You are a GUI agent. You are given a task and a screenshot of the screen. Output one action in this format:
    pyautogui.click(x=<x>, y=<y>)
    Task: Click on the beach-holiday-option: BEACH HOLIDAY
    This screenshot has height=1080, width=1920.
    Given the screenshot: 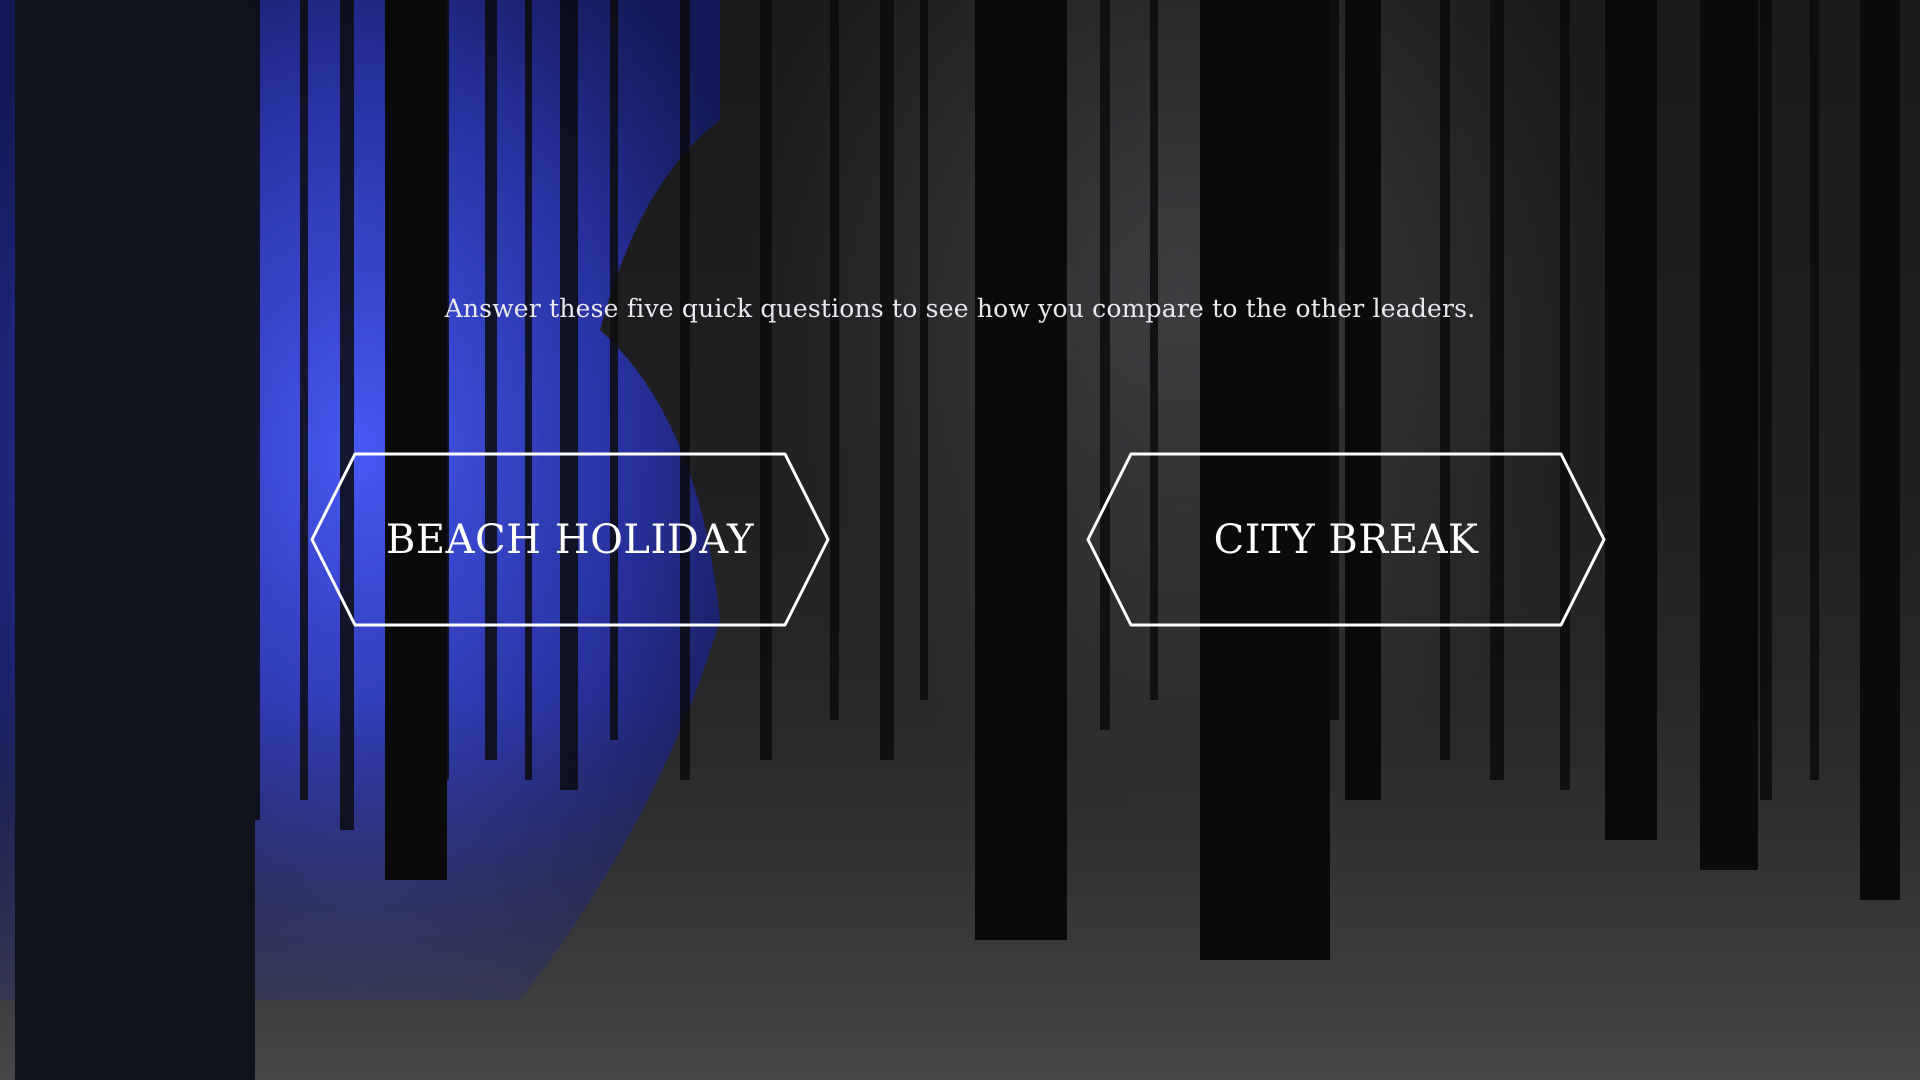 What is the action you would take?
    pyautogui.click(x=570, y=539)
    